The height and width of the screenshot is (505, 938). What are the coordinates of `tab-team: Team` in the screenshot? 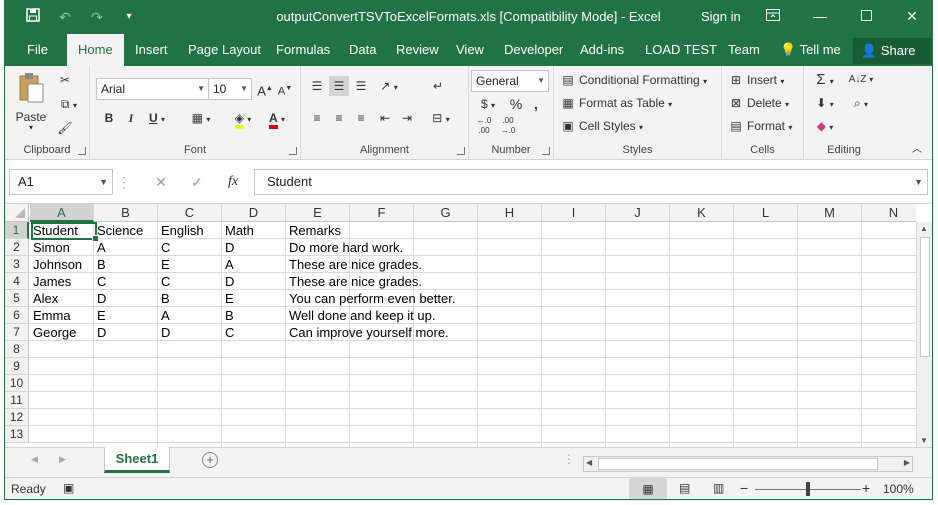 It's located at (744, 50).